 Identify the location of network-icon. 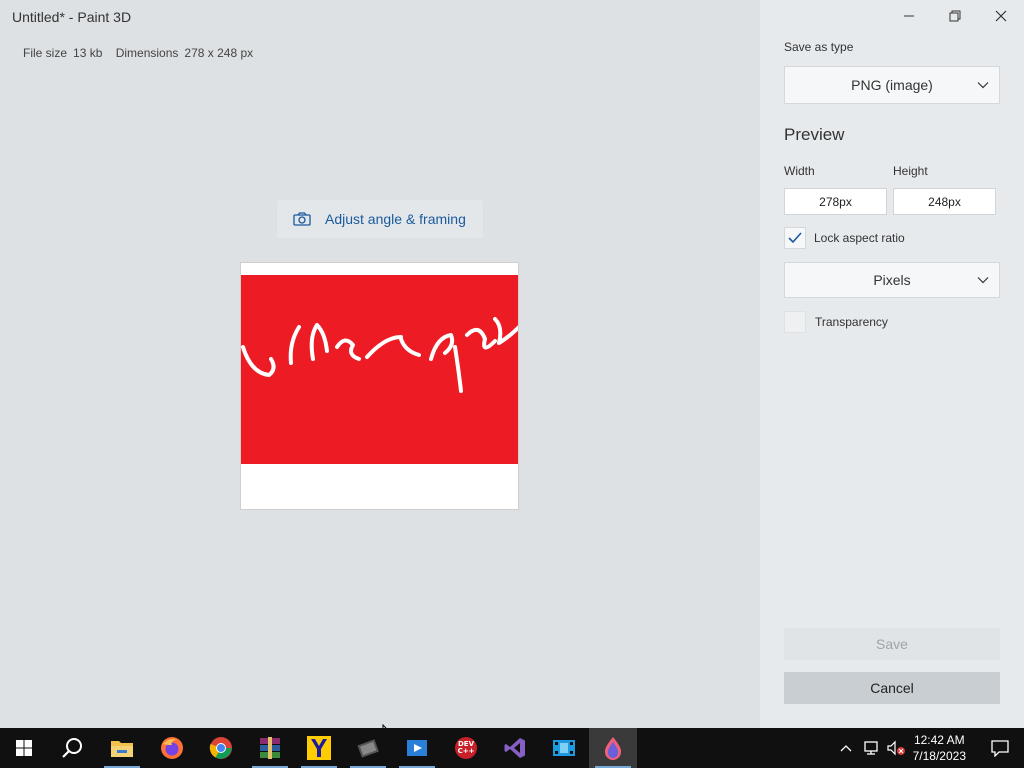
(871, 748).